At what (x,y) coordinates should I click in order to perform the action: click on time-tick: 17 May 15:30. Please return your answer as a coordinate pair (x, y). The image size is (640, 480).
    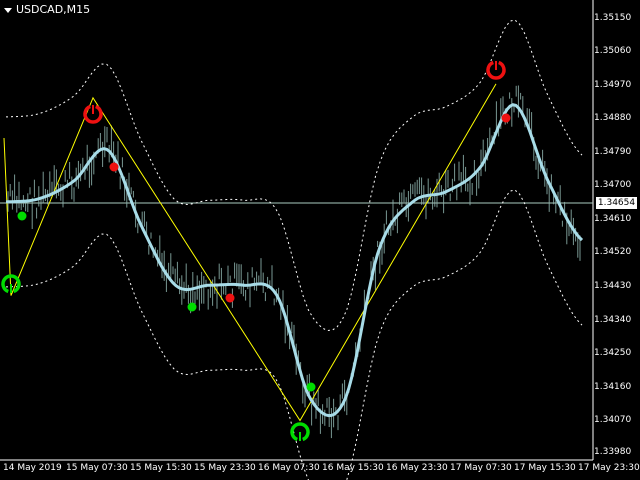
    Looking at the image, I should click on (545, 468).